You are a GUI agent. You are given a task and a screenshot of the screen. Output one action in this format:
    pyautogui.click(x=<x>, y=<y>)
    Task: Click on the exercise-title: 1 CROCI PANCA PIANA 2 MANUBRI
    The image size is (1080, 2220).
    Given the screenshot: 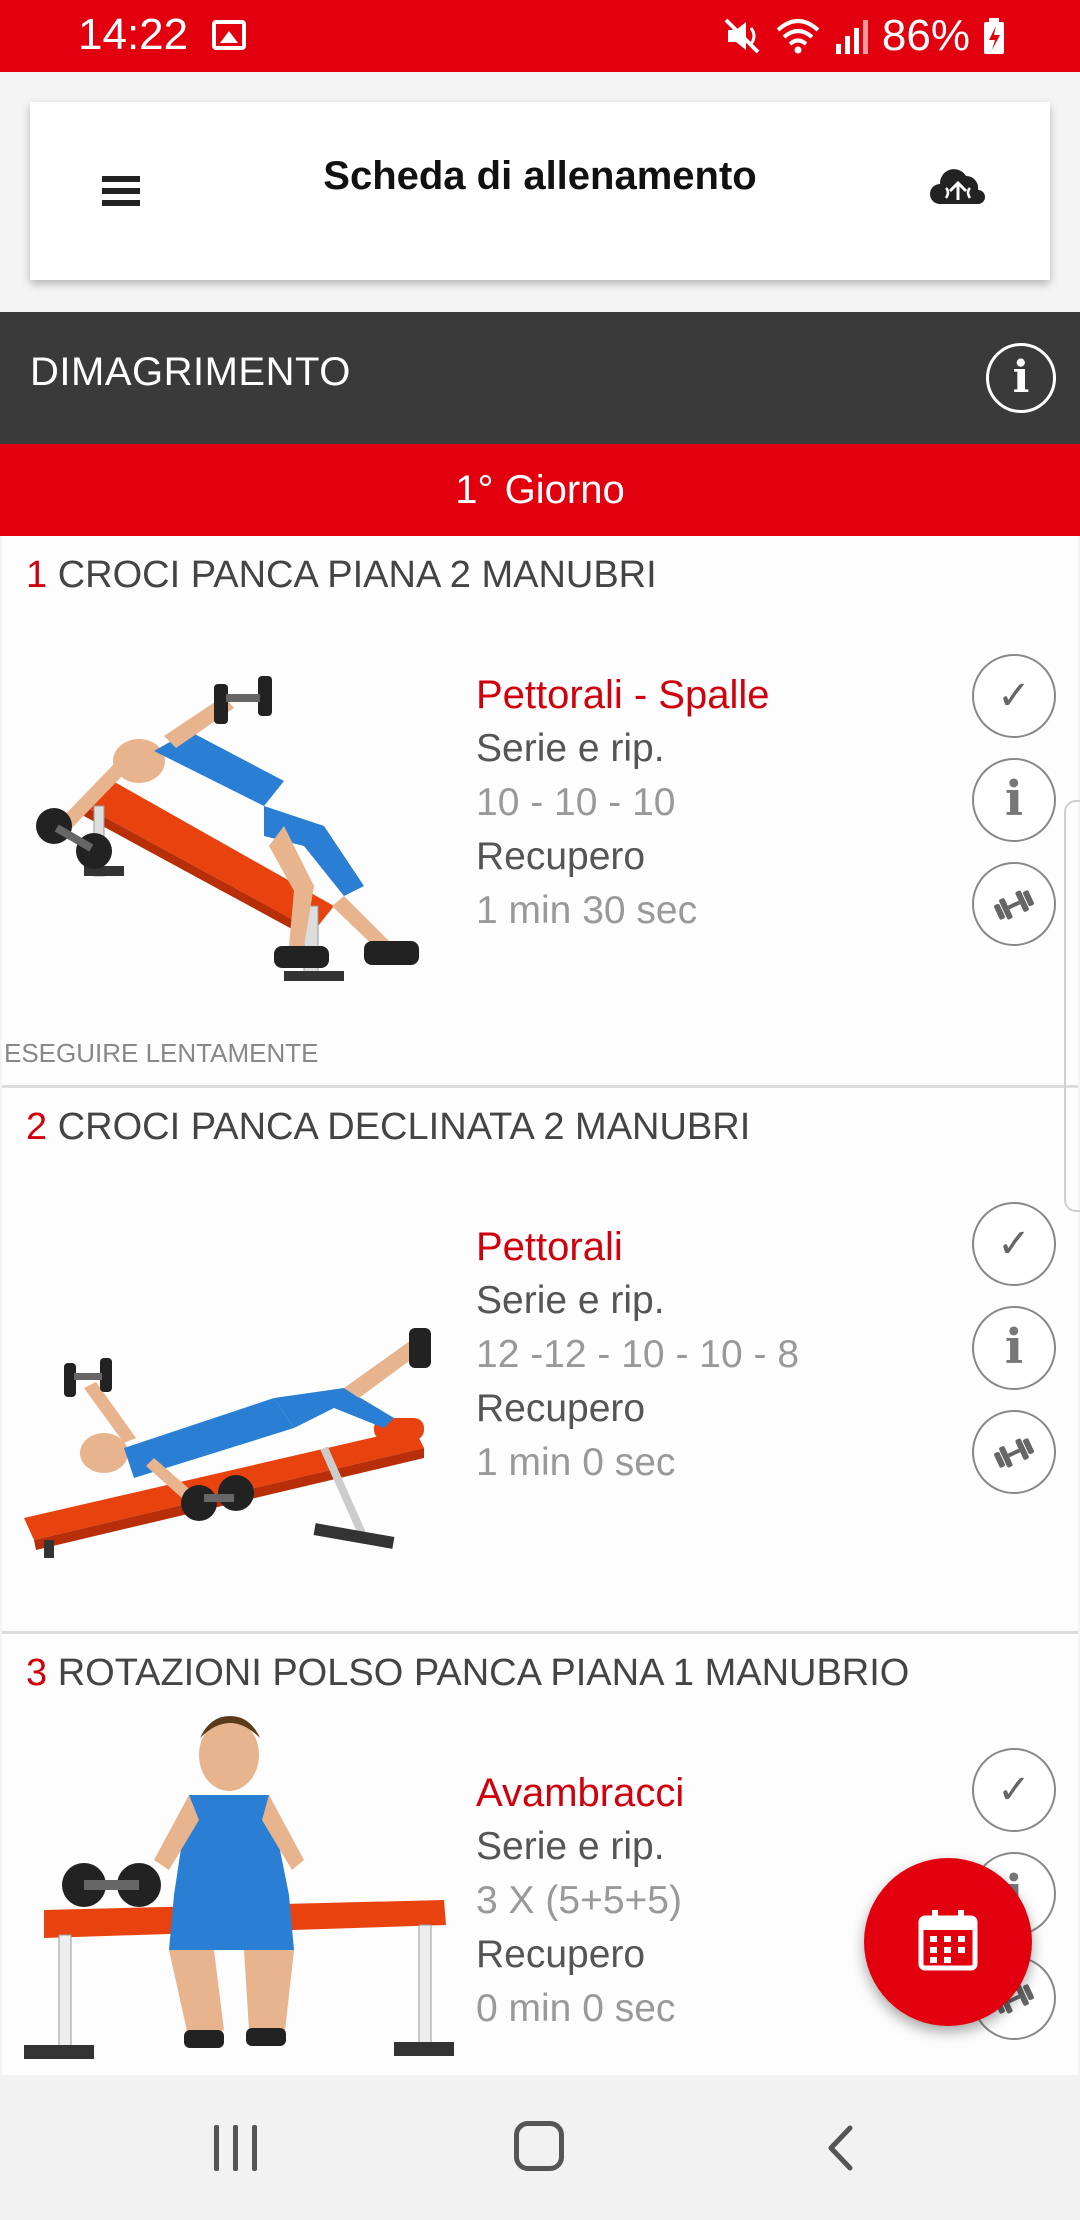 What is the action you would take?
    pyautogui.click(x=341, y=575)
    